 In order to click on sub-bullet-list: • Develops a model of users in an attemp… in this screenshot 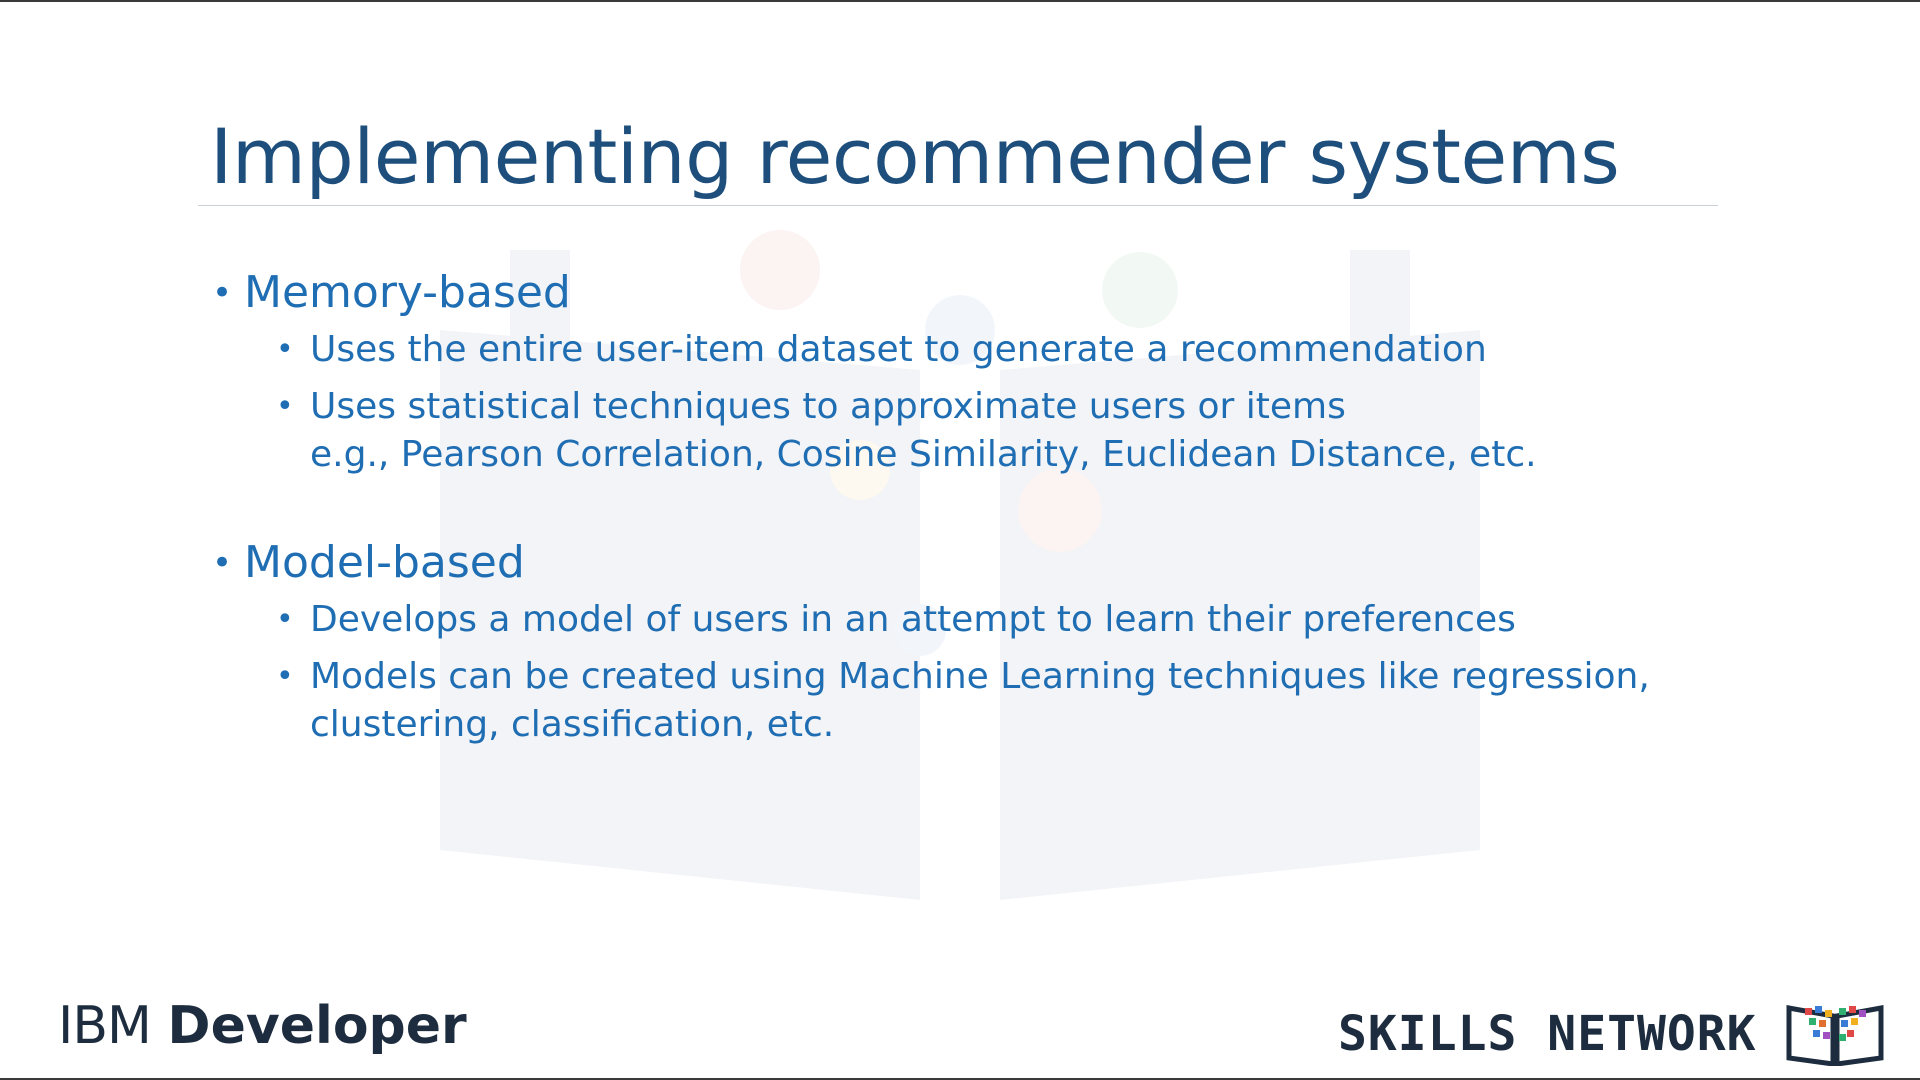, I will do `click(960, 672)`.